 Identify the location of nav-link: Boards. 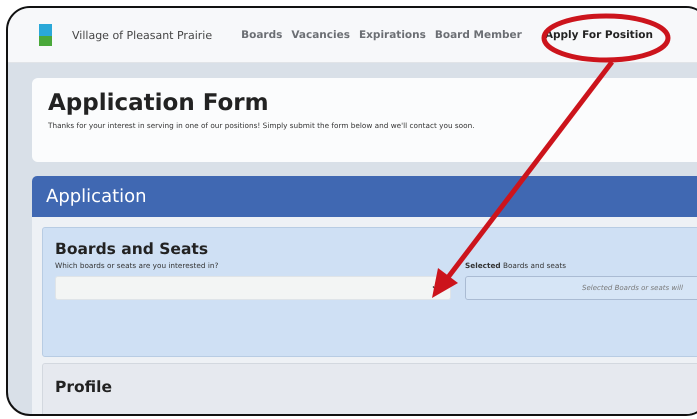
(261, 35).